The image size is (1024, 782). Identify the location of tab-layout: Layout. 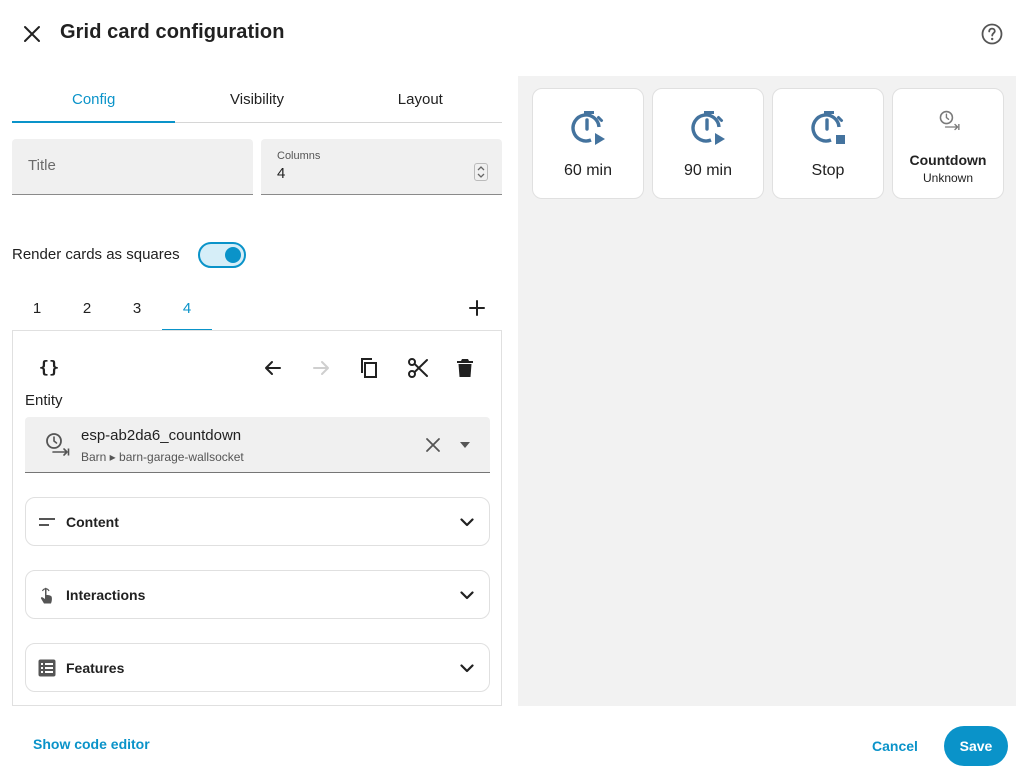
(420, 99).